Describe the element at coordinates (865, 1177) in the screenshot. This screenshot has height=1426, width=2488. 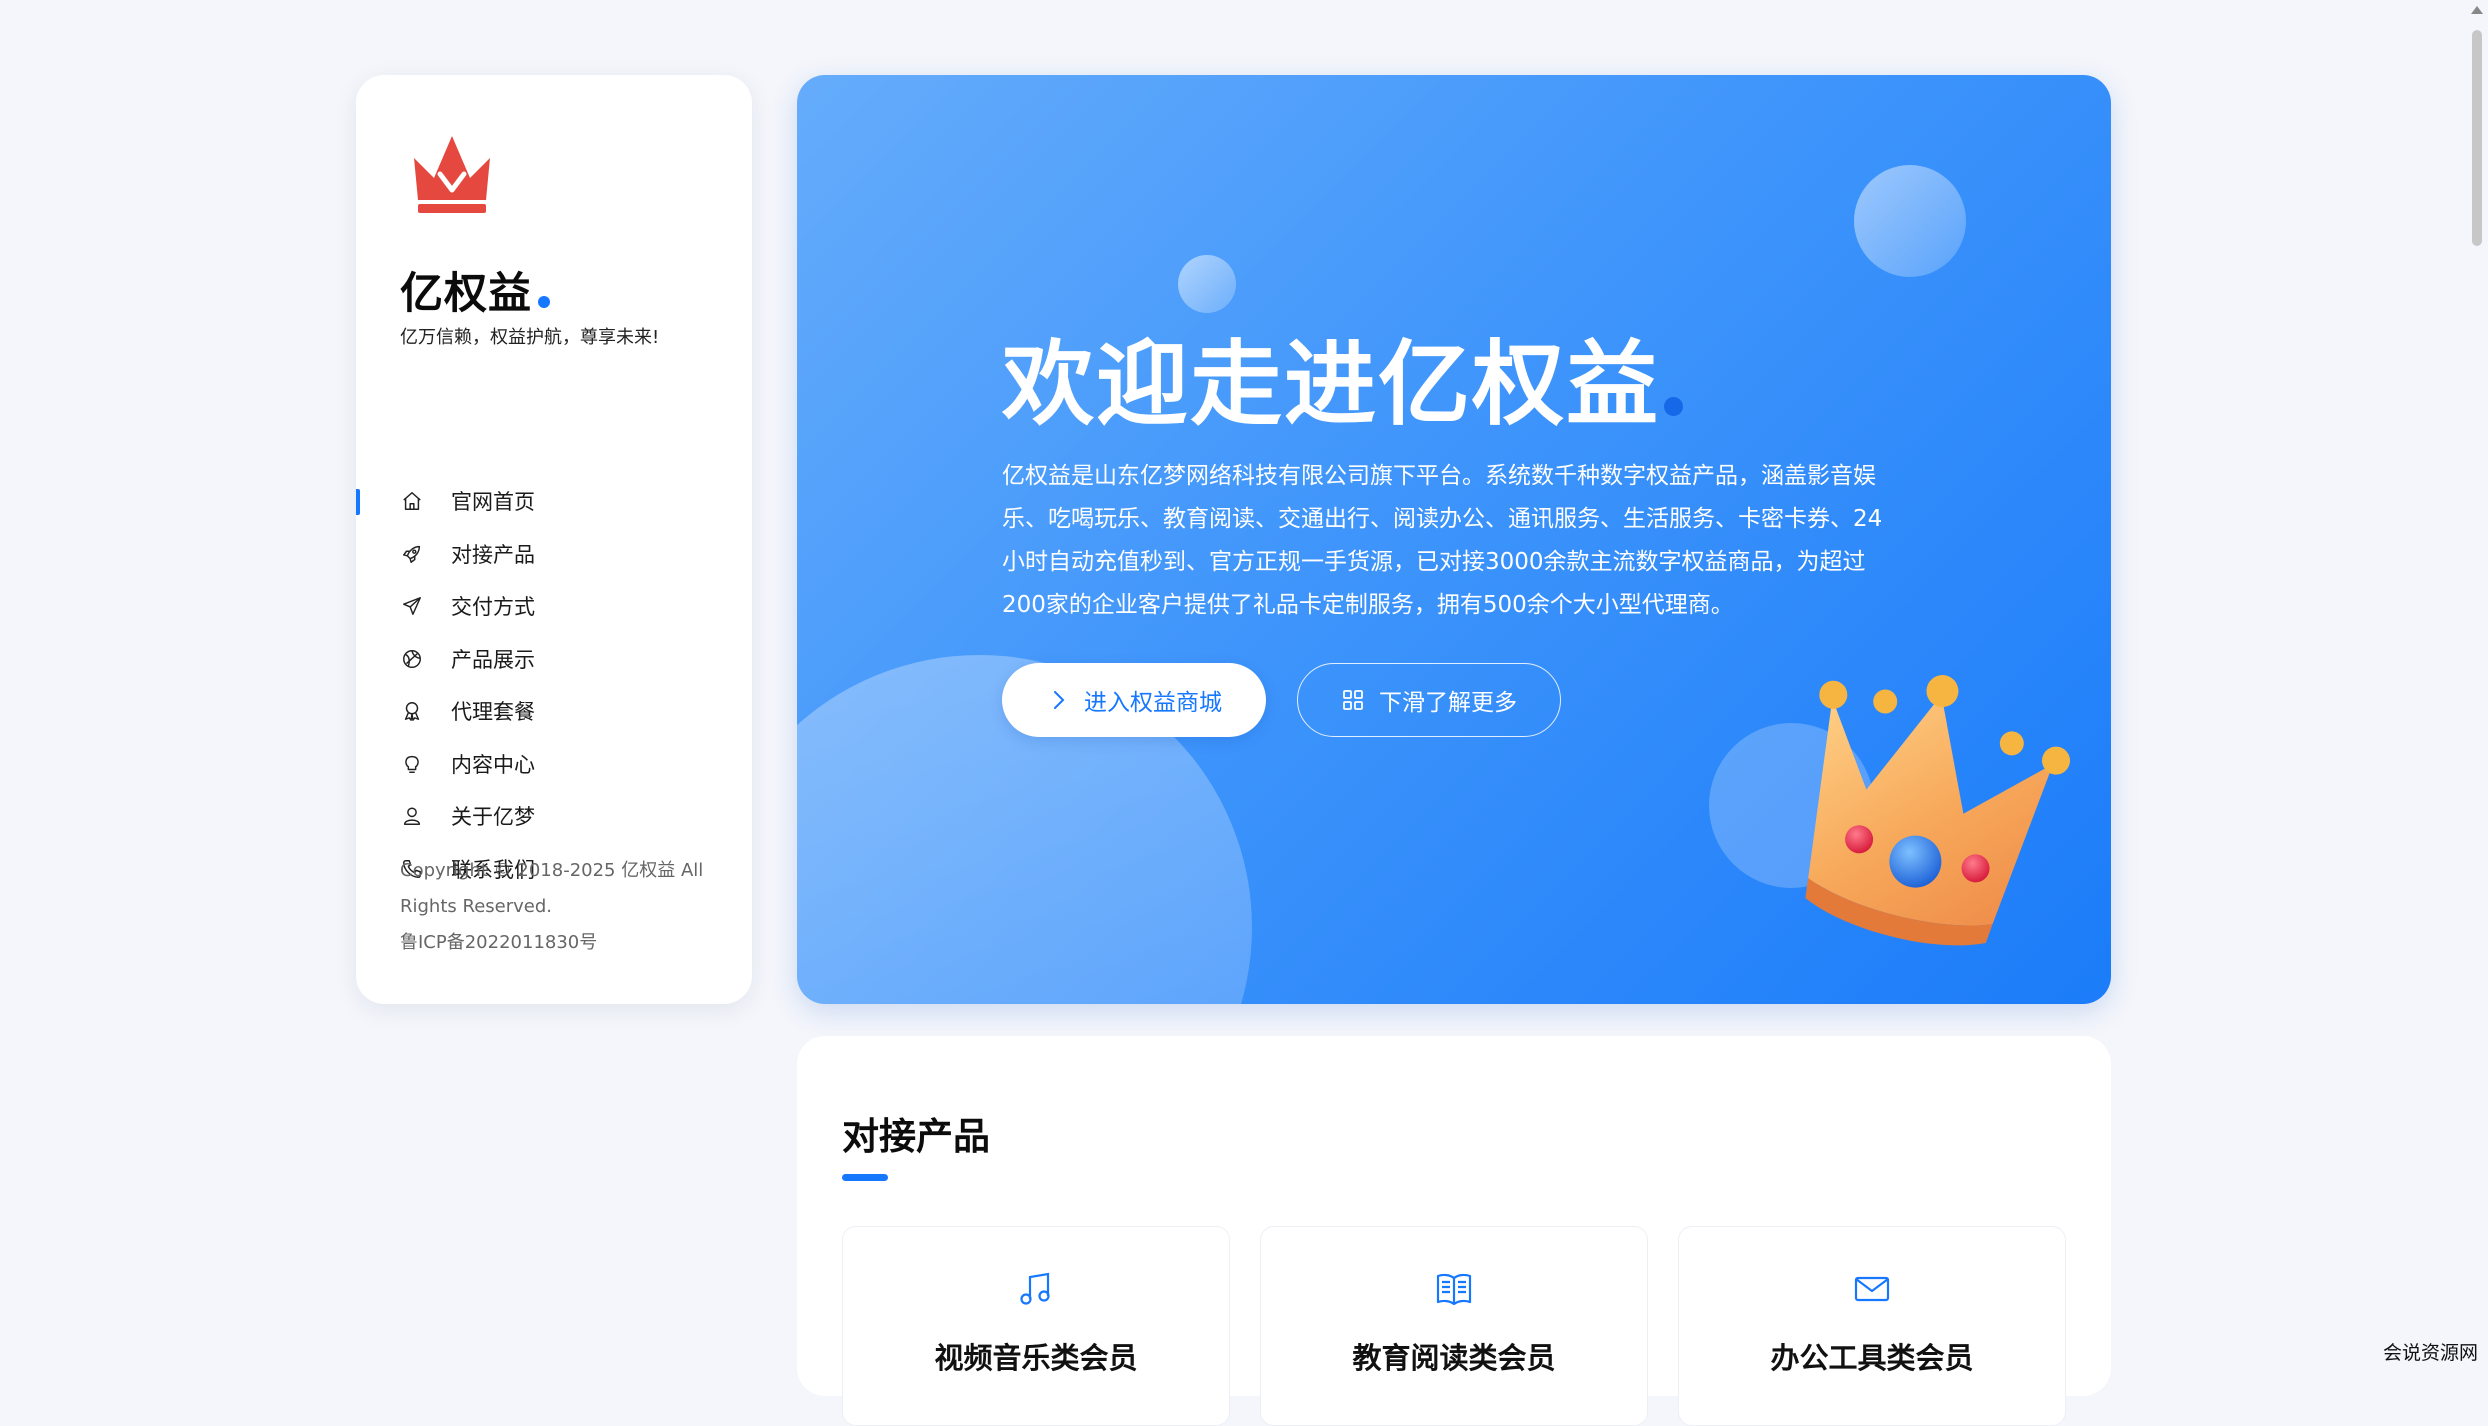
I see `section-title-underline` at that location.